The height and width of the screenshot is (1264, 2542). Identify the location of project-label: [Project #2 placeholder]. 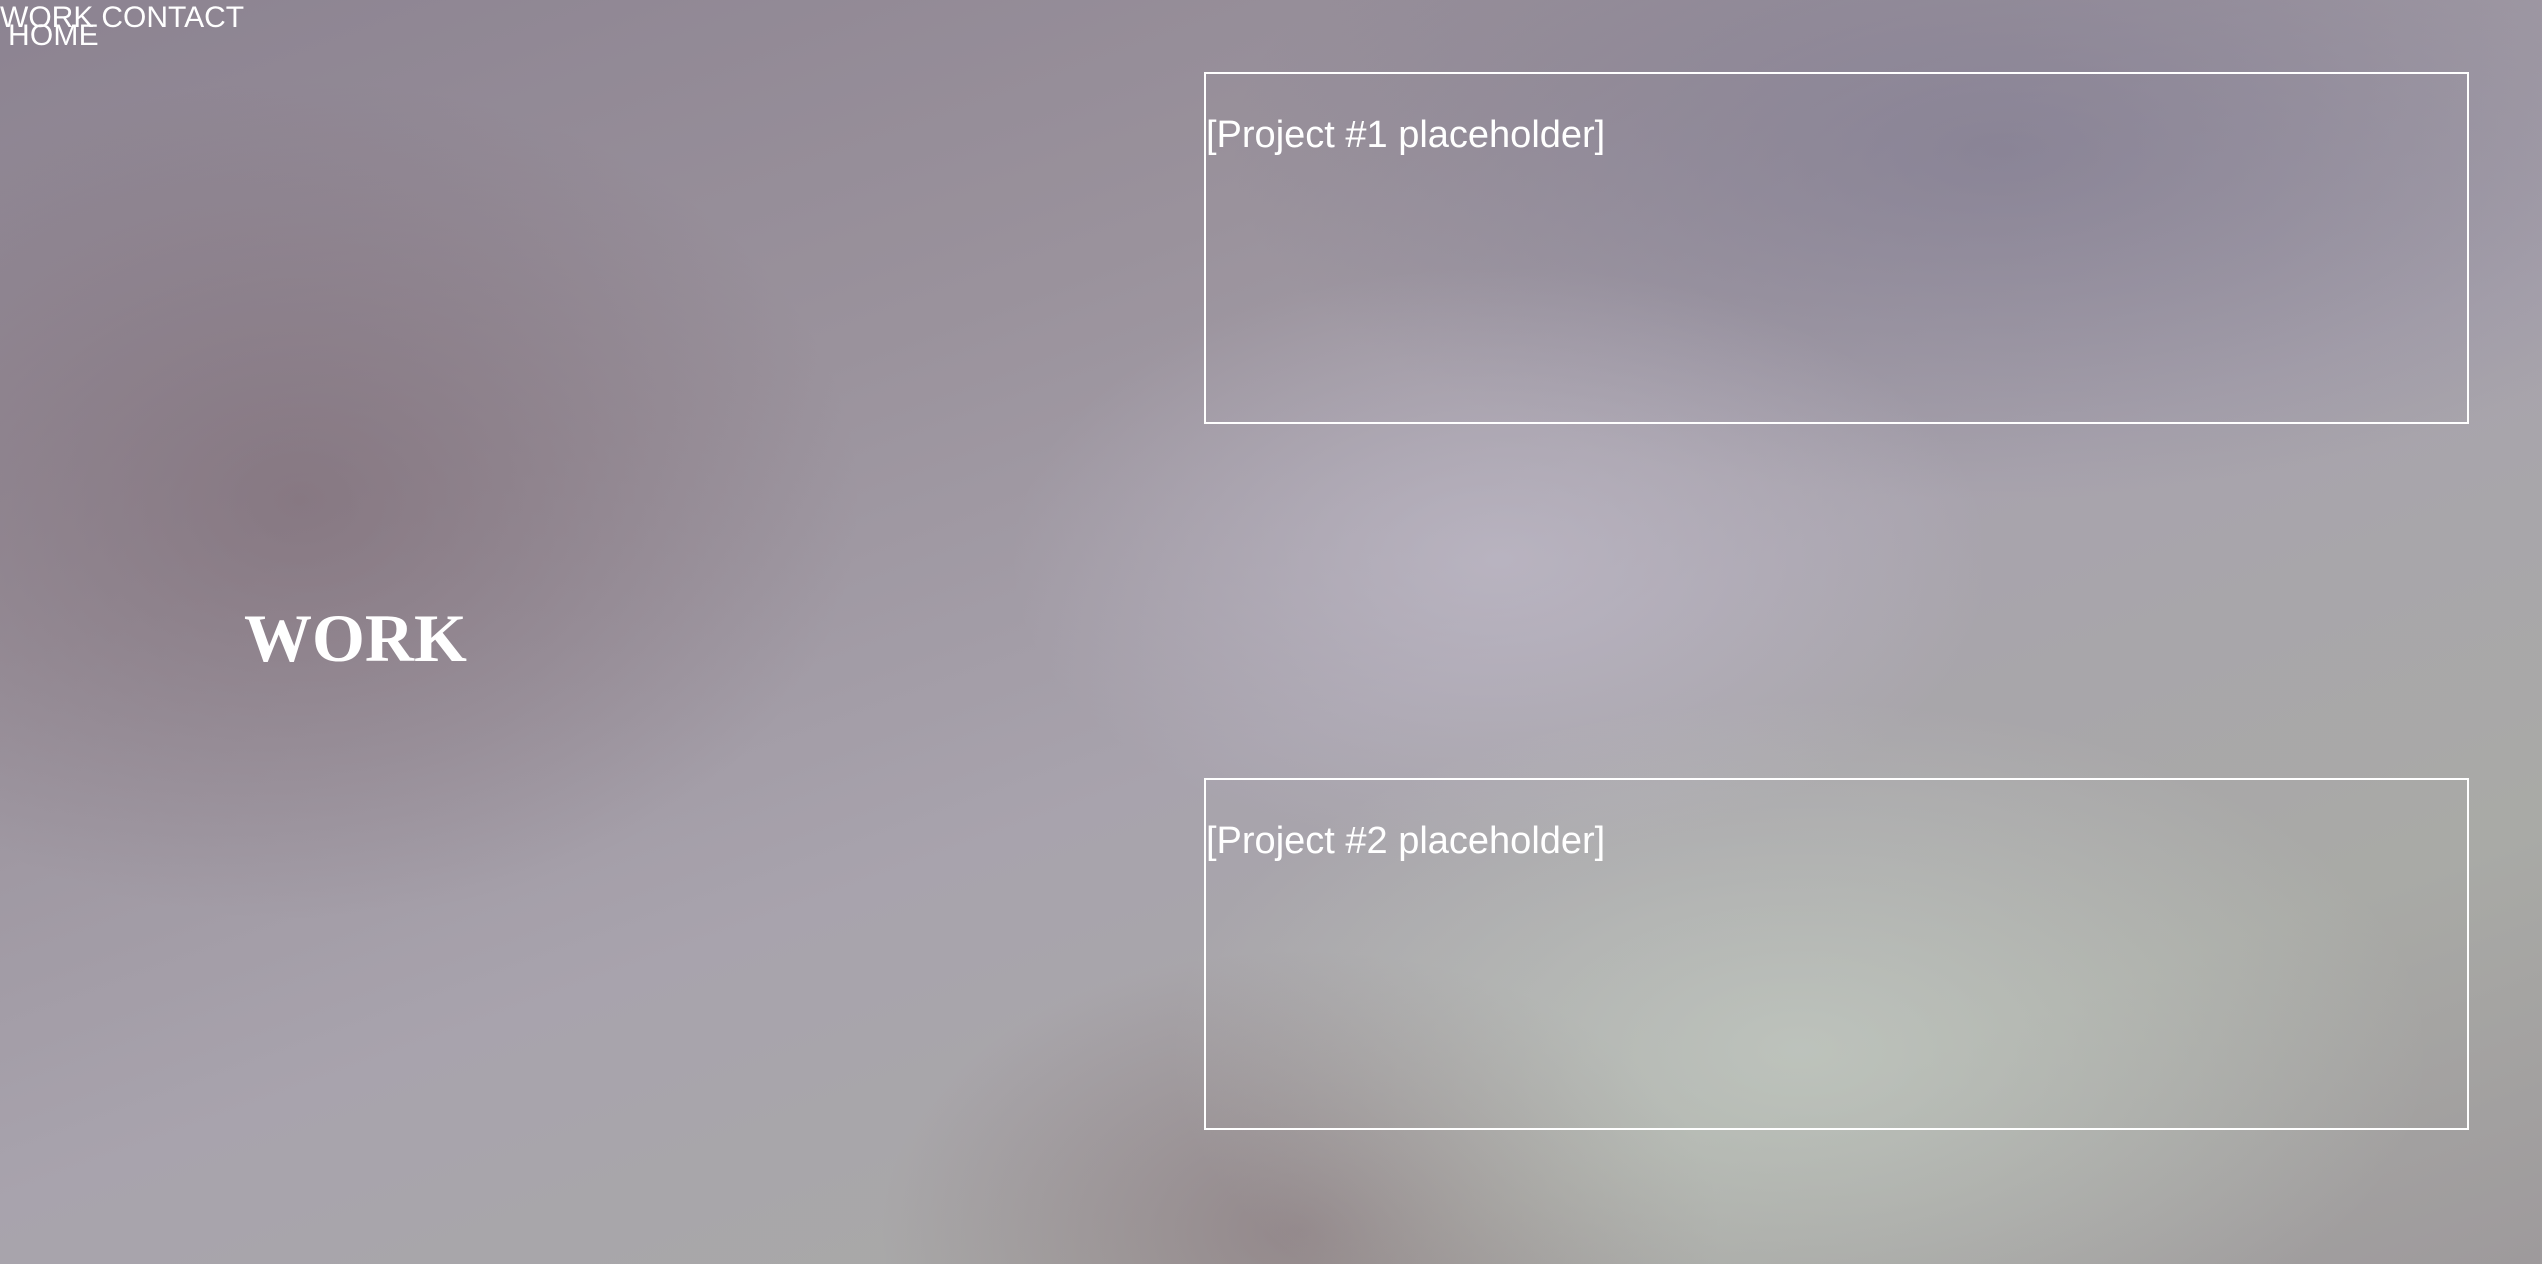
(1406, 841).